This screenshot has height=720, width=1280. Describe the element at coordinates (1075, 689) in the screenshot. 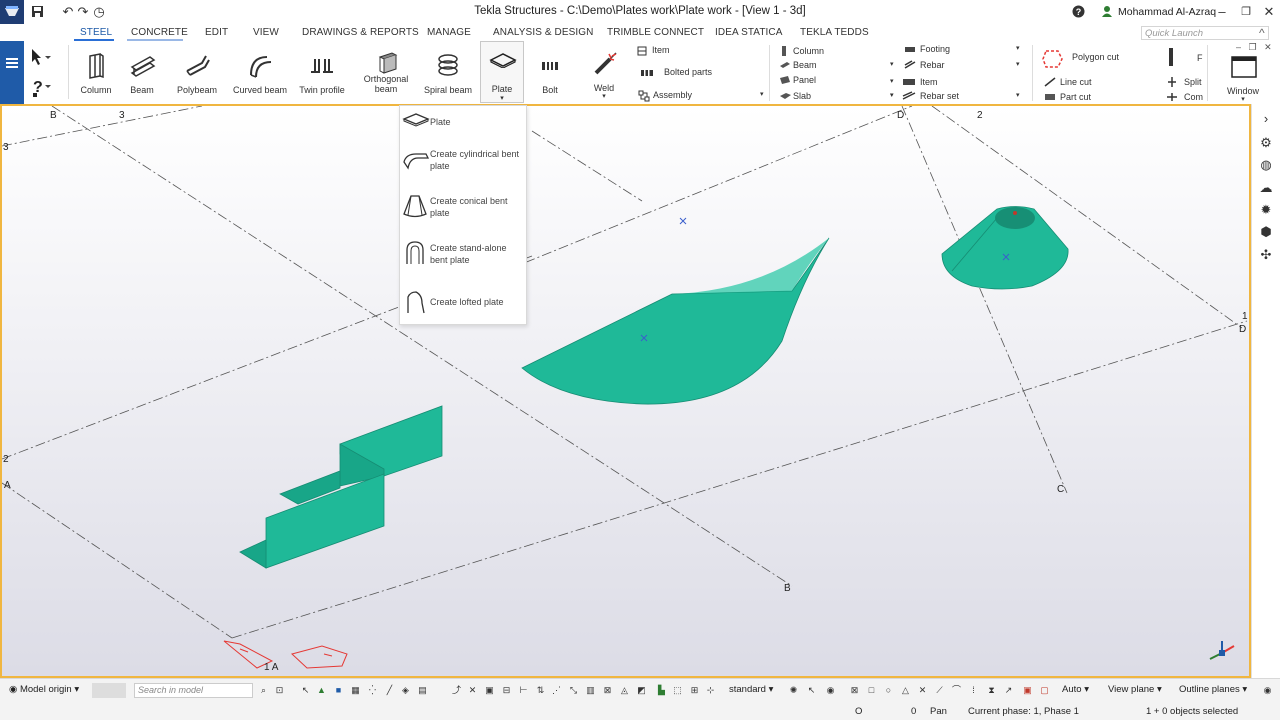

I see `auto-dropdown: Auto ▾` at that location.